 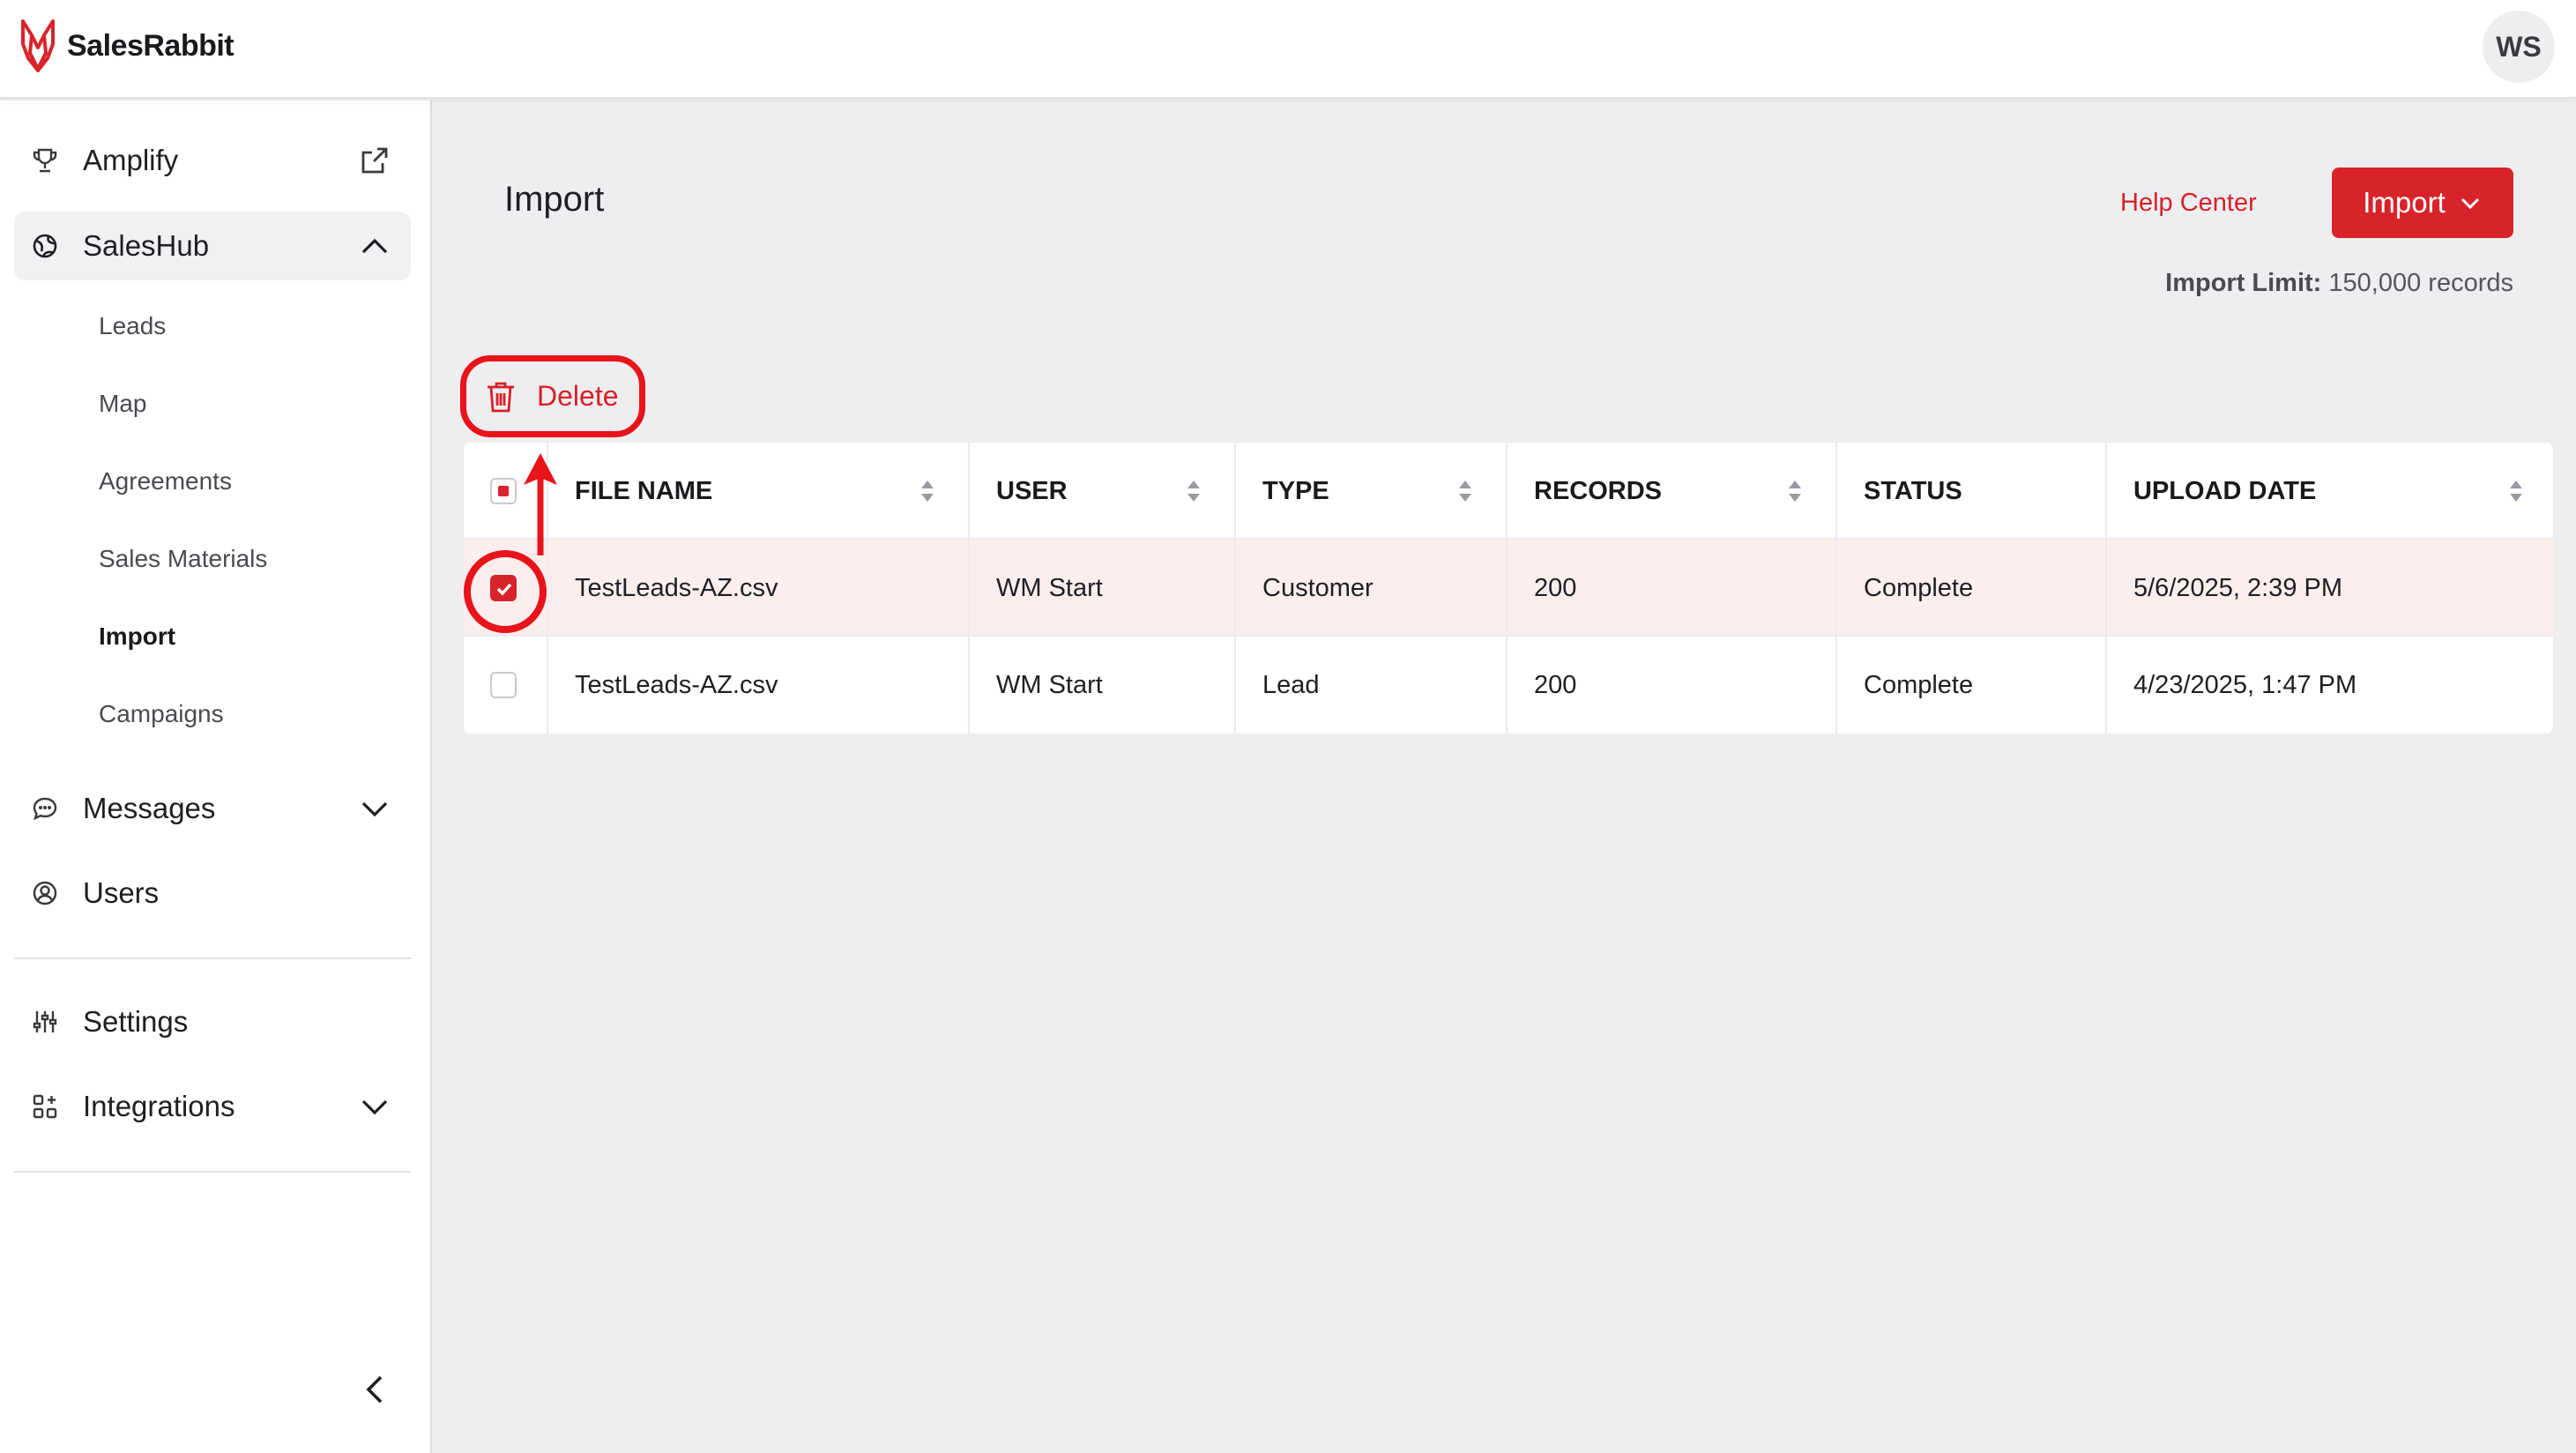 What do you see at coordinates (1288, 49) in the screenshot?
I see `top-bar: SalesRabbit WS` at bounding box center [1288, 49].